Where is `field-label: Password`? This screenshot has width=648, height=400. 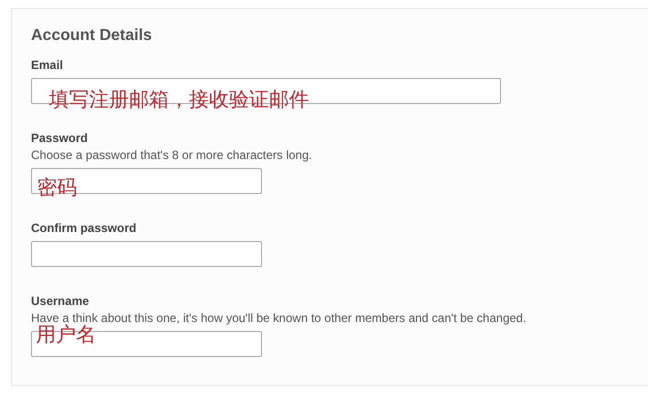
field-label: Password is located at coordinates (60, 138).